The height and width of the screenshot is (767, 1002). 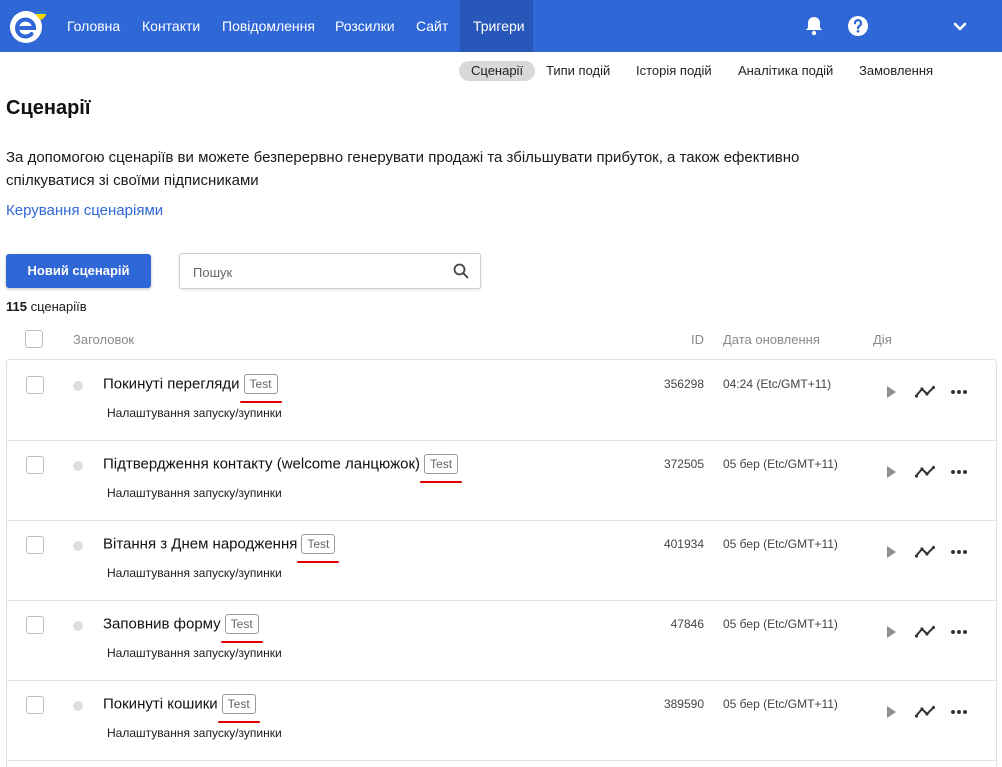 What do you see at coordinates (48, 108) in the screenshot?
I see `page-title: Сценарії` at bounding box center [48, 108].